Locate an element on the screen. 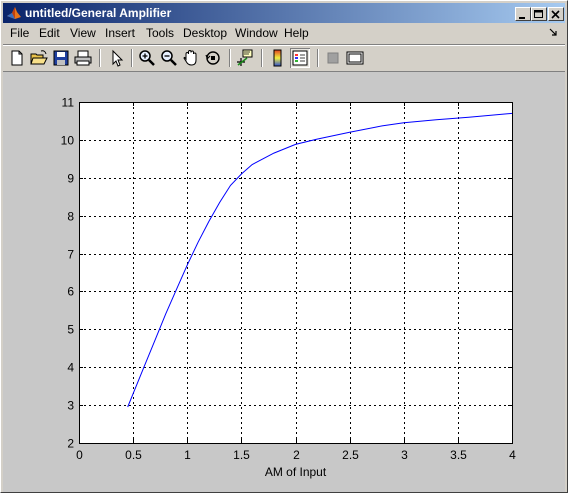 The image size is (568, 493). maximize-icon is located at coordinates (538, 14).